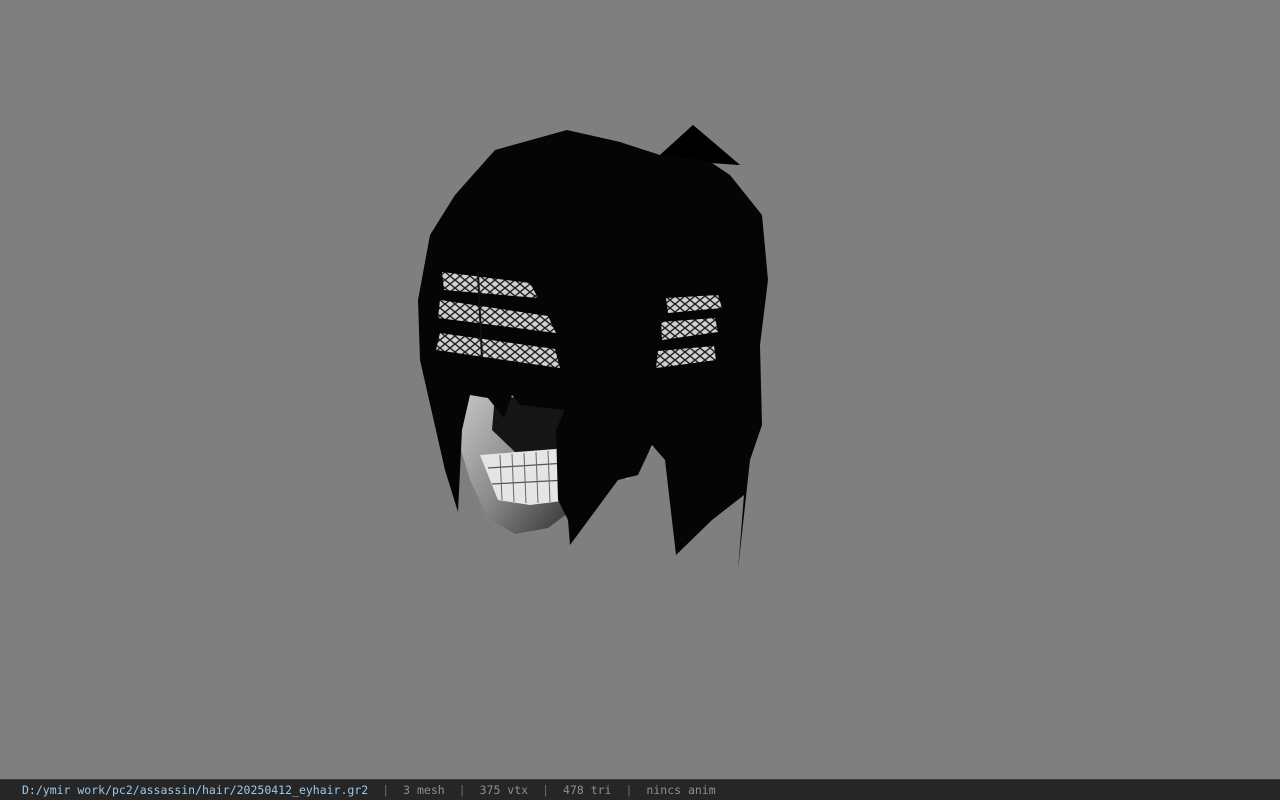  I want to click on mesh-count: 3 mesh, so click(424, 790).